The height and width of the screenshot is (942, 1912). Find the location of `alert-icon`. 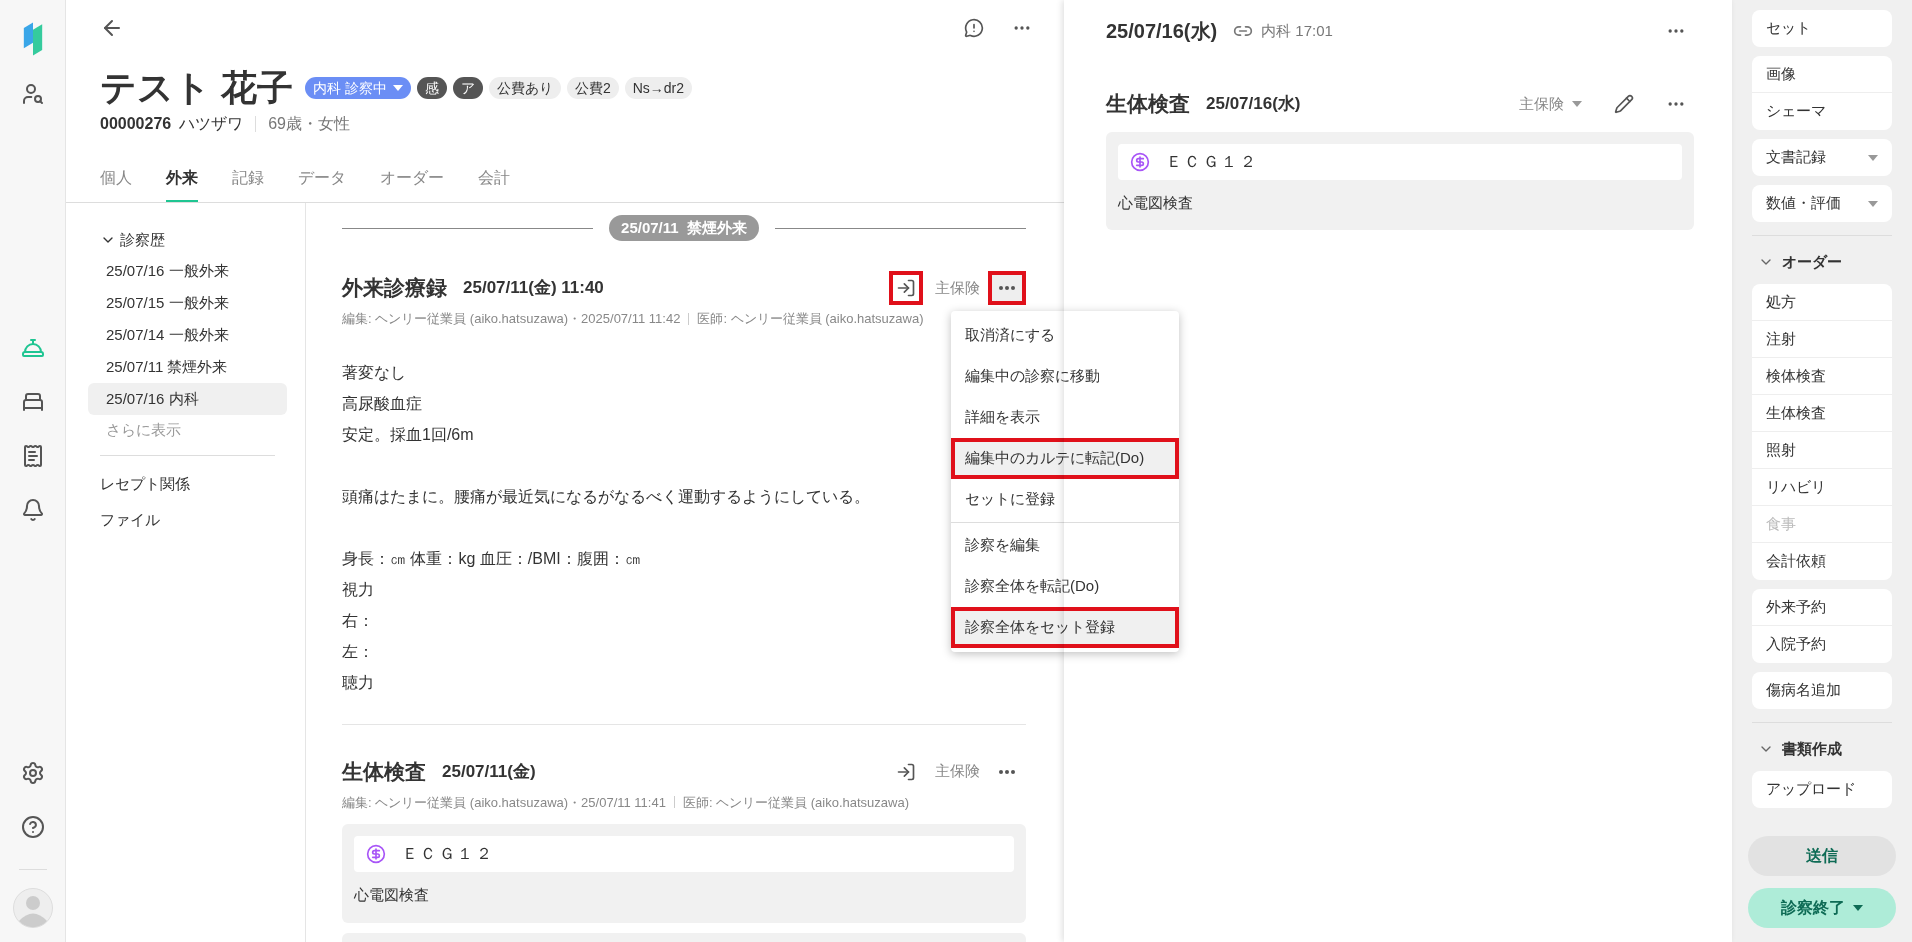

alert-icon is located at coordinates (974, 28).